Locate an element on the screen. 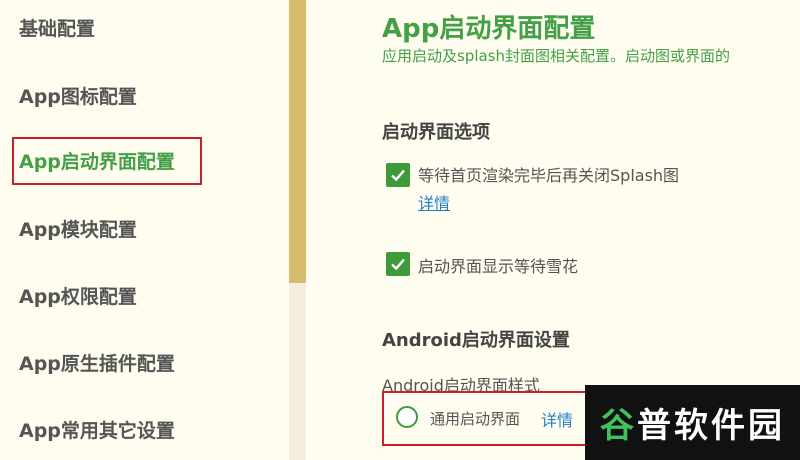 This screenshot has height=460, width=800. sidebar-item-app-icon: App图标配置 is located at coordinates (78, 95).